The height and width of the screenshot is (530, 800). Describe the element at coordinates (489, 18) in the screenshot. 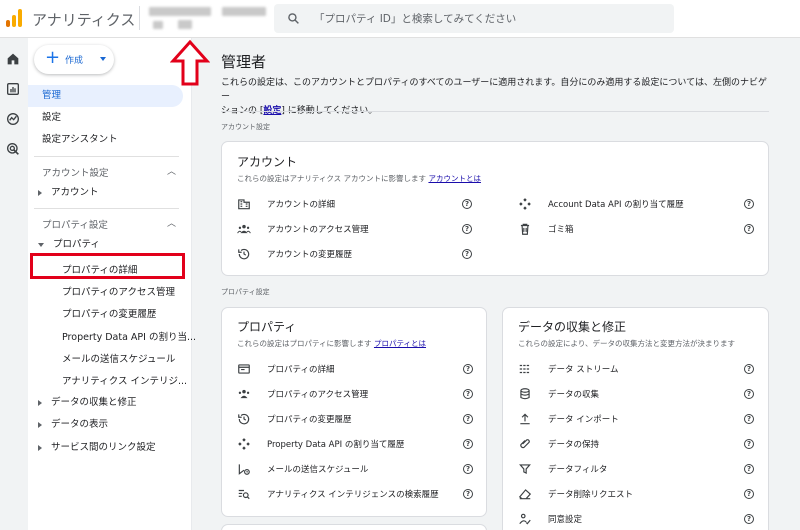

I see `search-input` at that location.